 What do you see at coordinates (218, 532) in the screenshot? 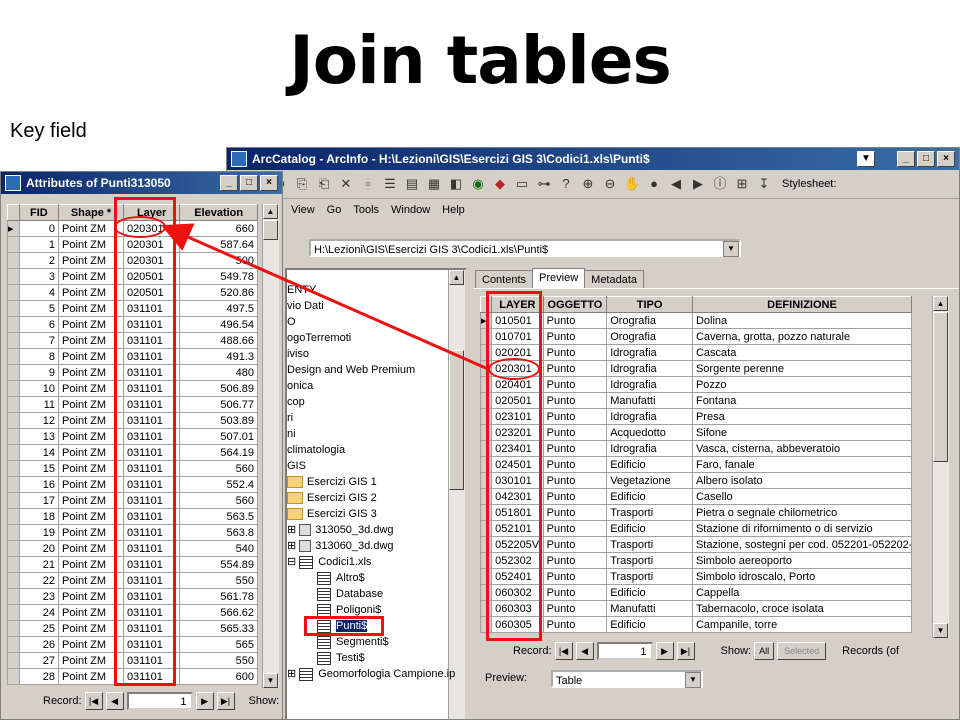
I see `elevation-cell: 563.8` at bounding box center [218, 532].